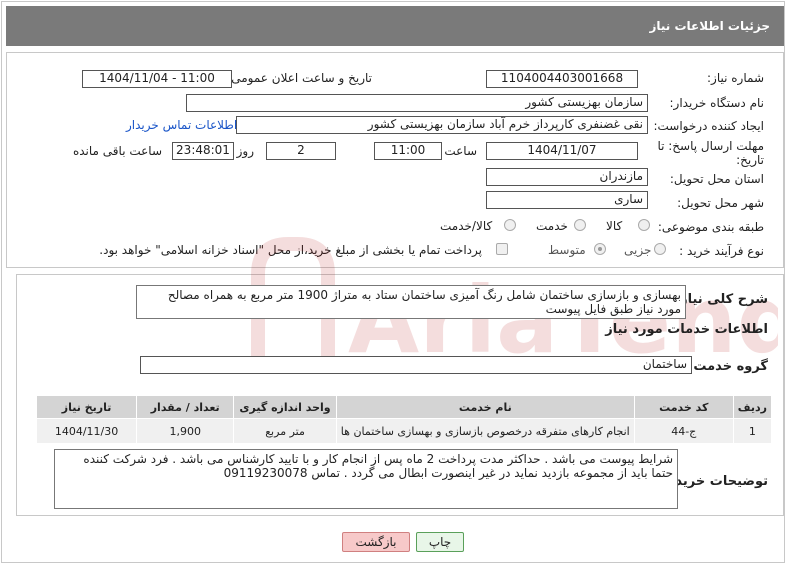 This screenshot has width=788, height=566. I want to click on cell-qty: 1,900, so click(185, 431).